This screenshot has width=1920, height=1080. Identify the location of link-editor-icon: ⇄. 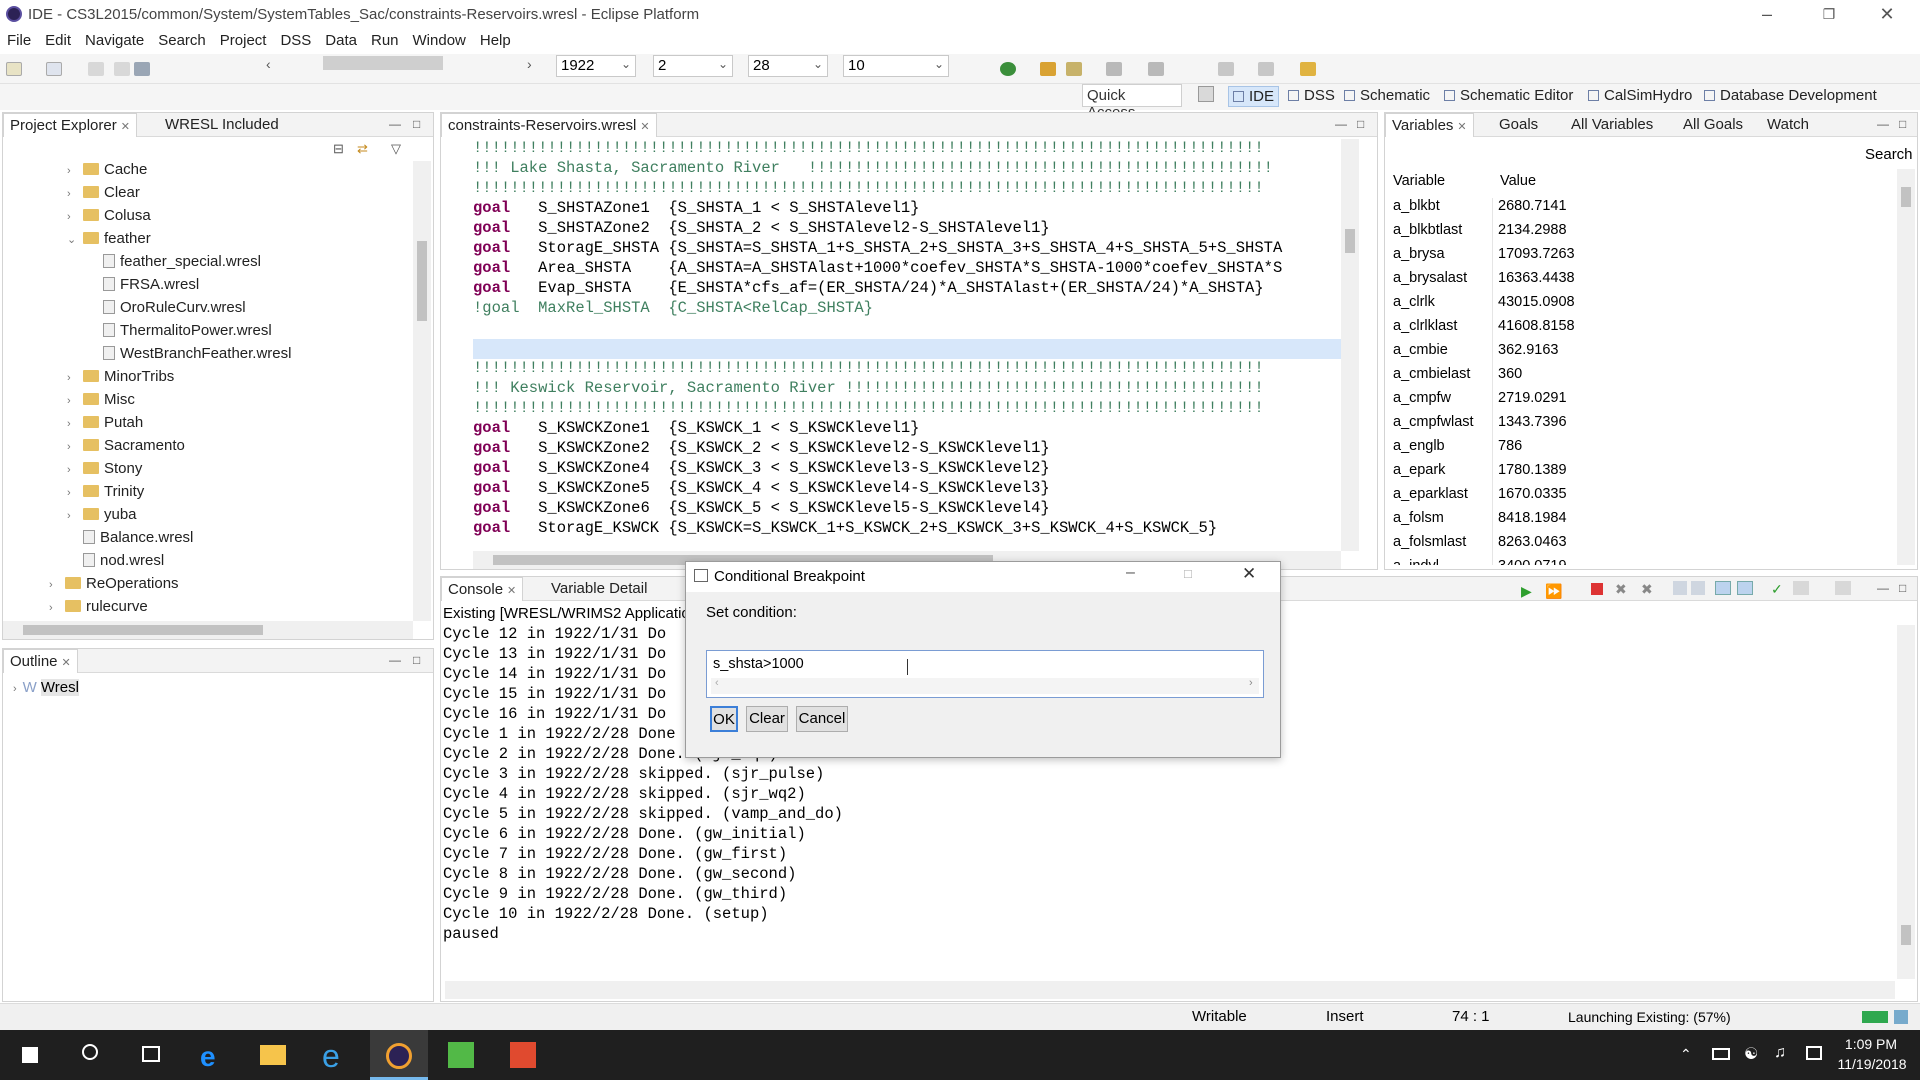
(362, 149).